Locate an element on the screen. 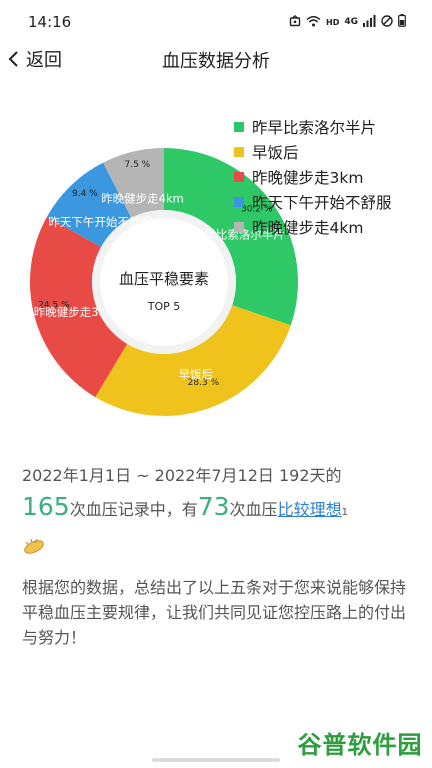 This screenshot has height=768, width=432. signal-icon is located at coordinates (369, 22).